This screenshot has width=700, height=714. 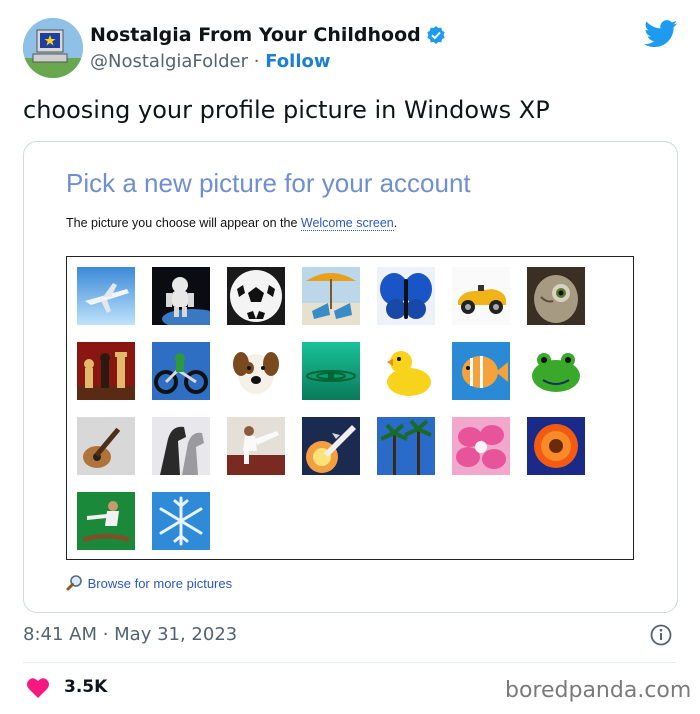 What do you see at coordinates (181, 296) in the screenshot?
I see `picture-astronaut` at bounding box center [181, 296].